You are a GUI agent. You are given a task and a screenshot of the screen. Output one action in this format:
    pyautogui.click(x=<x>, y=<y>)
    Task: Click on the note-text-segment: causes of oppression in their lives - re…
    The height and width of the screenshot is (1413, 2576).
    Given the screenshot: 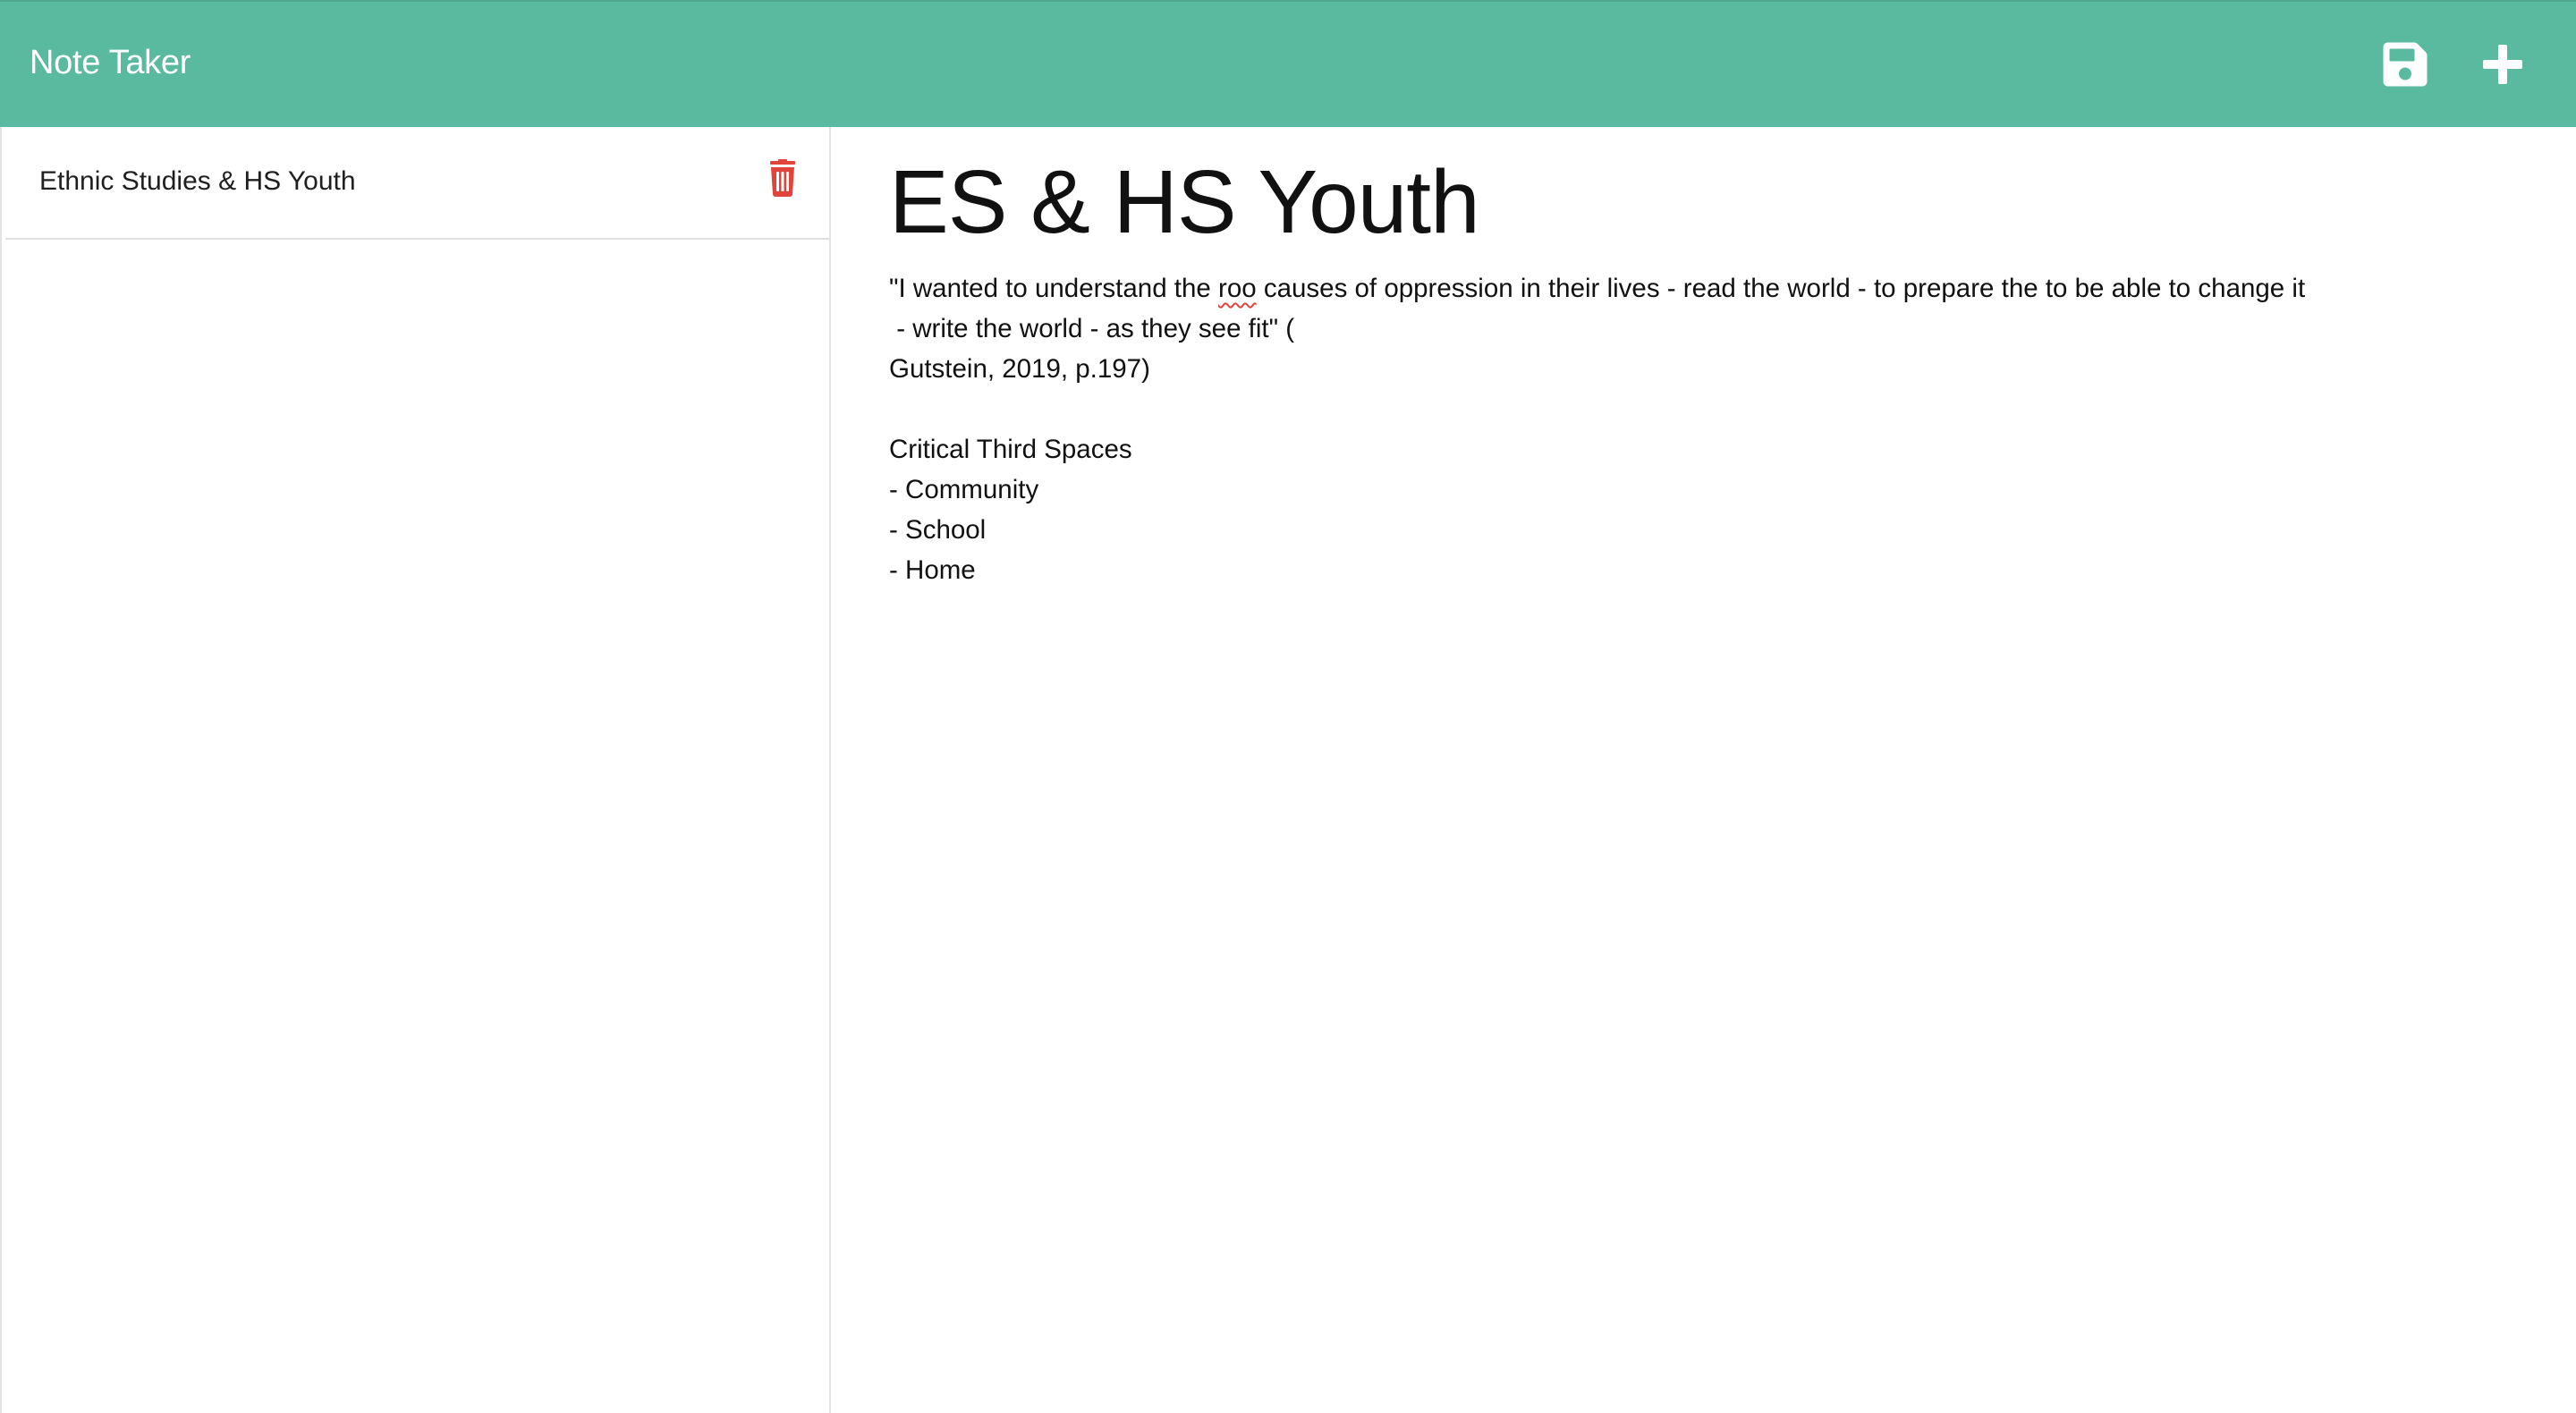 What is the action you would take?
    pyautogui.click(x=1781, y=288)
    